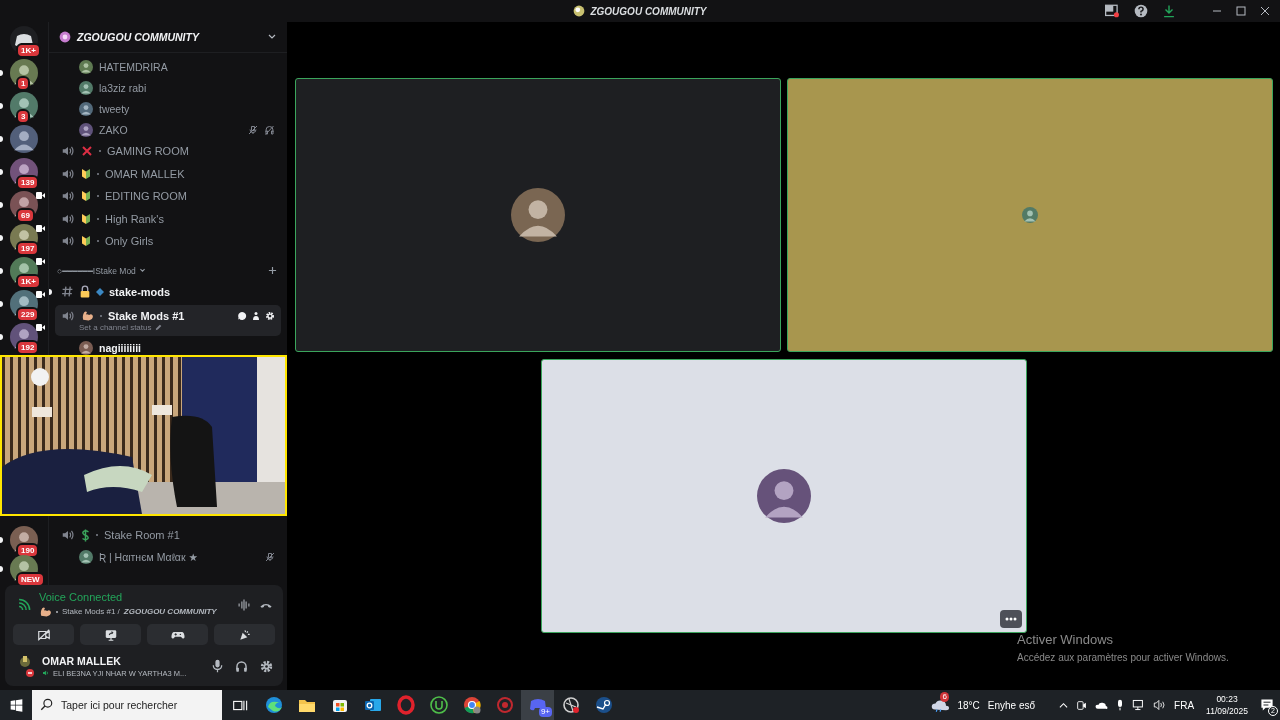 The height and width of the screenshot is (720, 1280). I want to click on help-icon, so click(1141, 11).